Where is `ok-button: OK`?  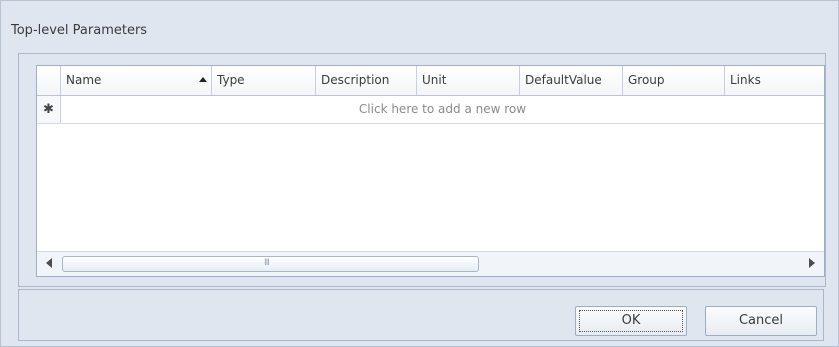
ok-button: OK is located at coordinates (631, 321).